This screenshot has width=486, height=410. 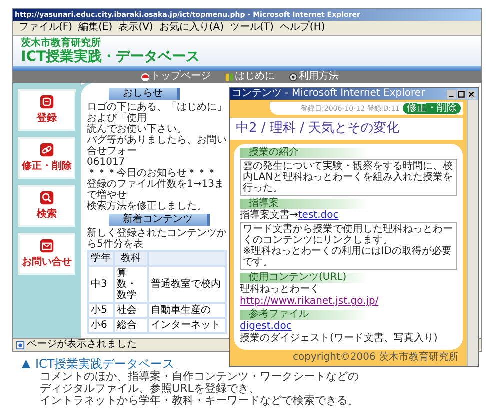 I want to click on menu-item: ヘルプ(H), so click(x=303, y=28).